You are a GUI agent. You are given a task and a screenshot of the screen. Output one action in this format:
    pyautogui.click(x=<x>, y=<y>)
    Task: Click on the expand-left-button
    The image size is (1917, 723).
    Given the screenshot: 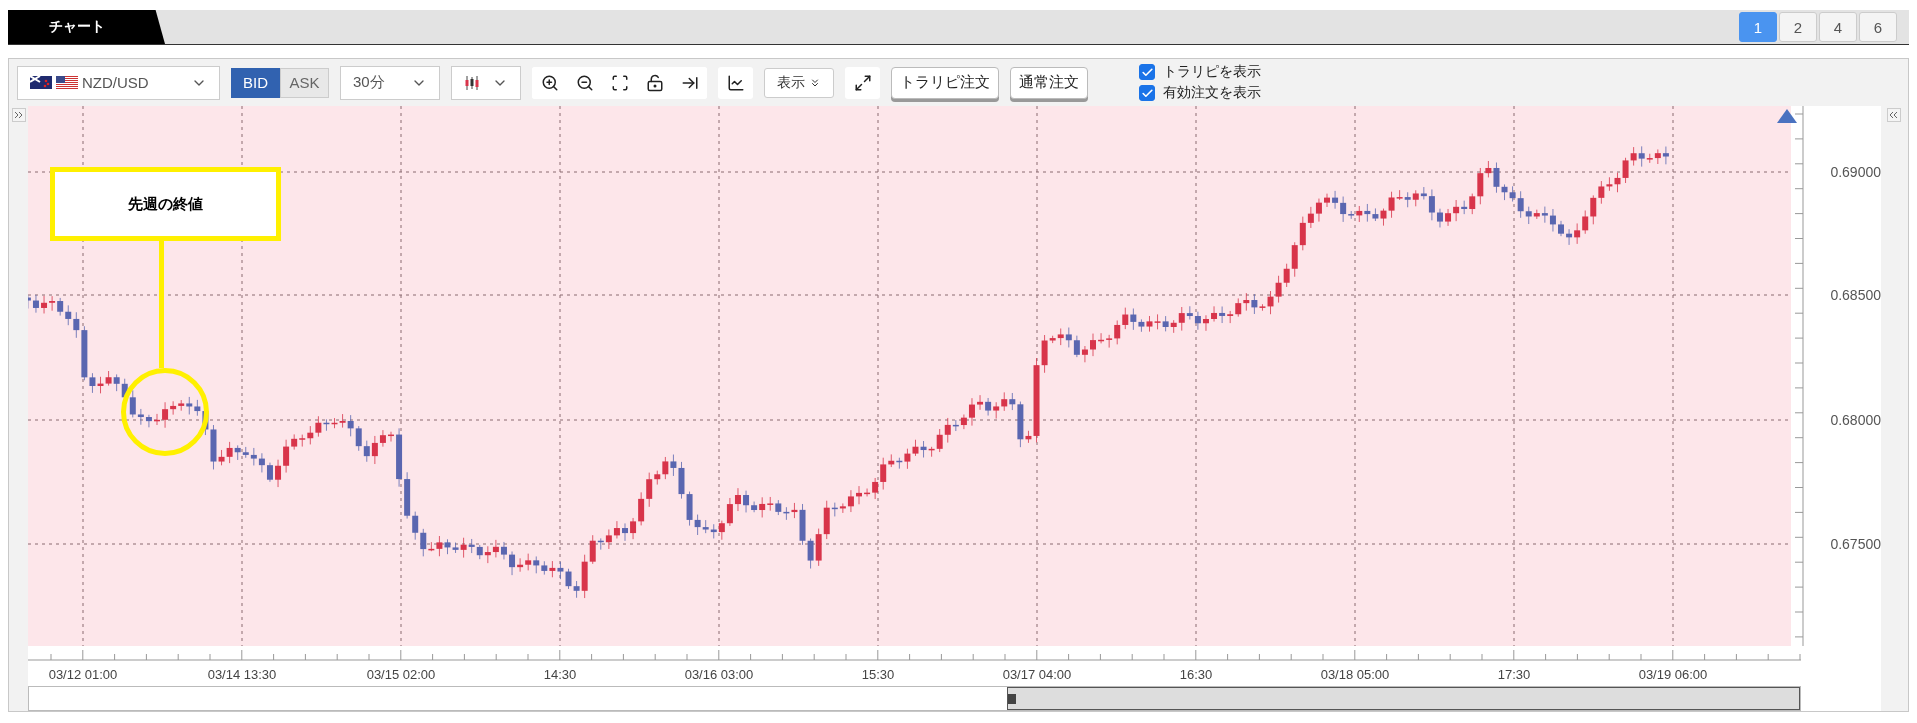 What is the action you would take?
    pyautogui.click(x=18, y=115)
    